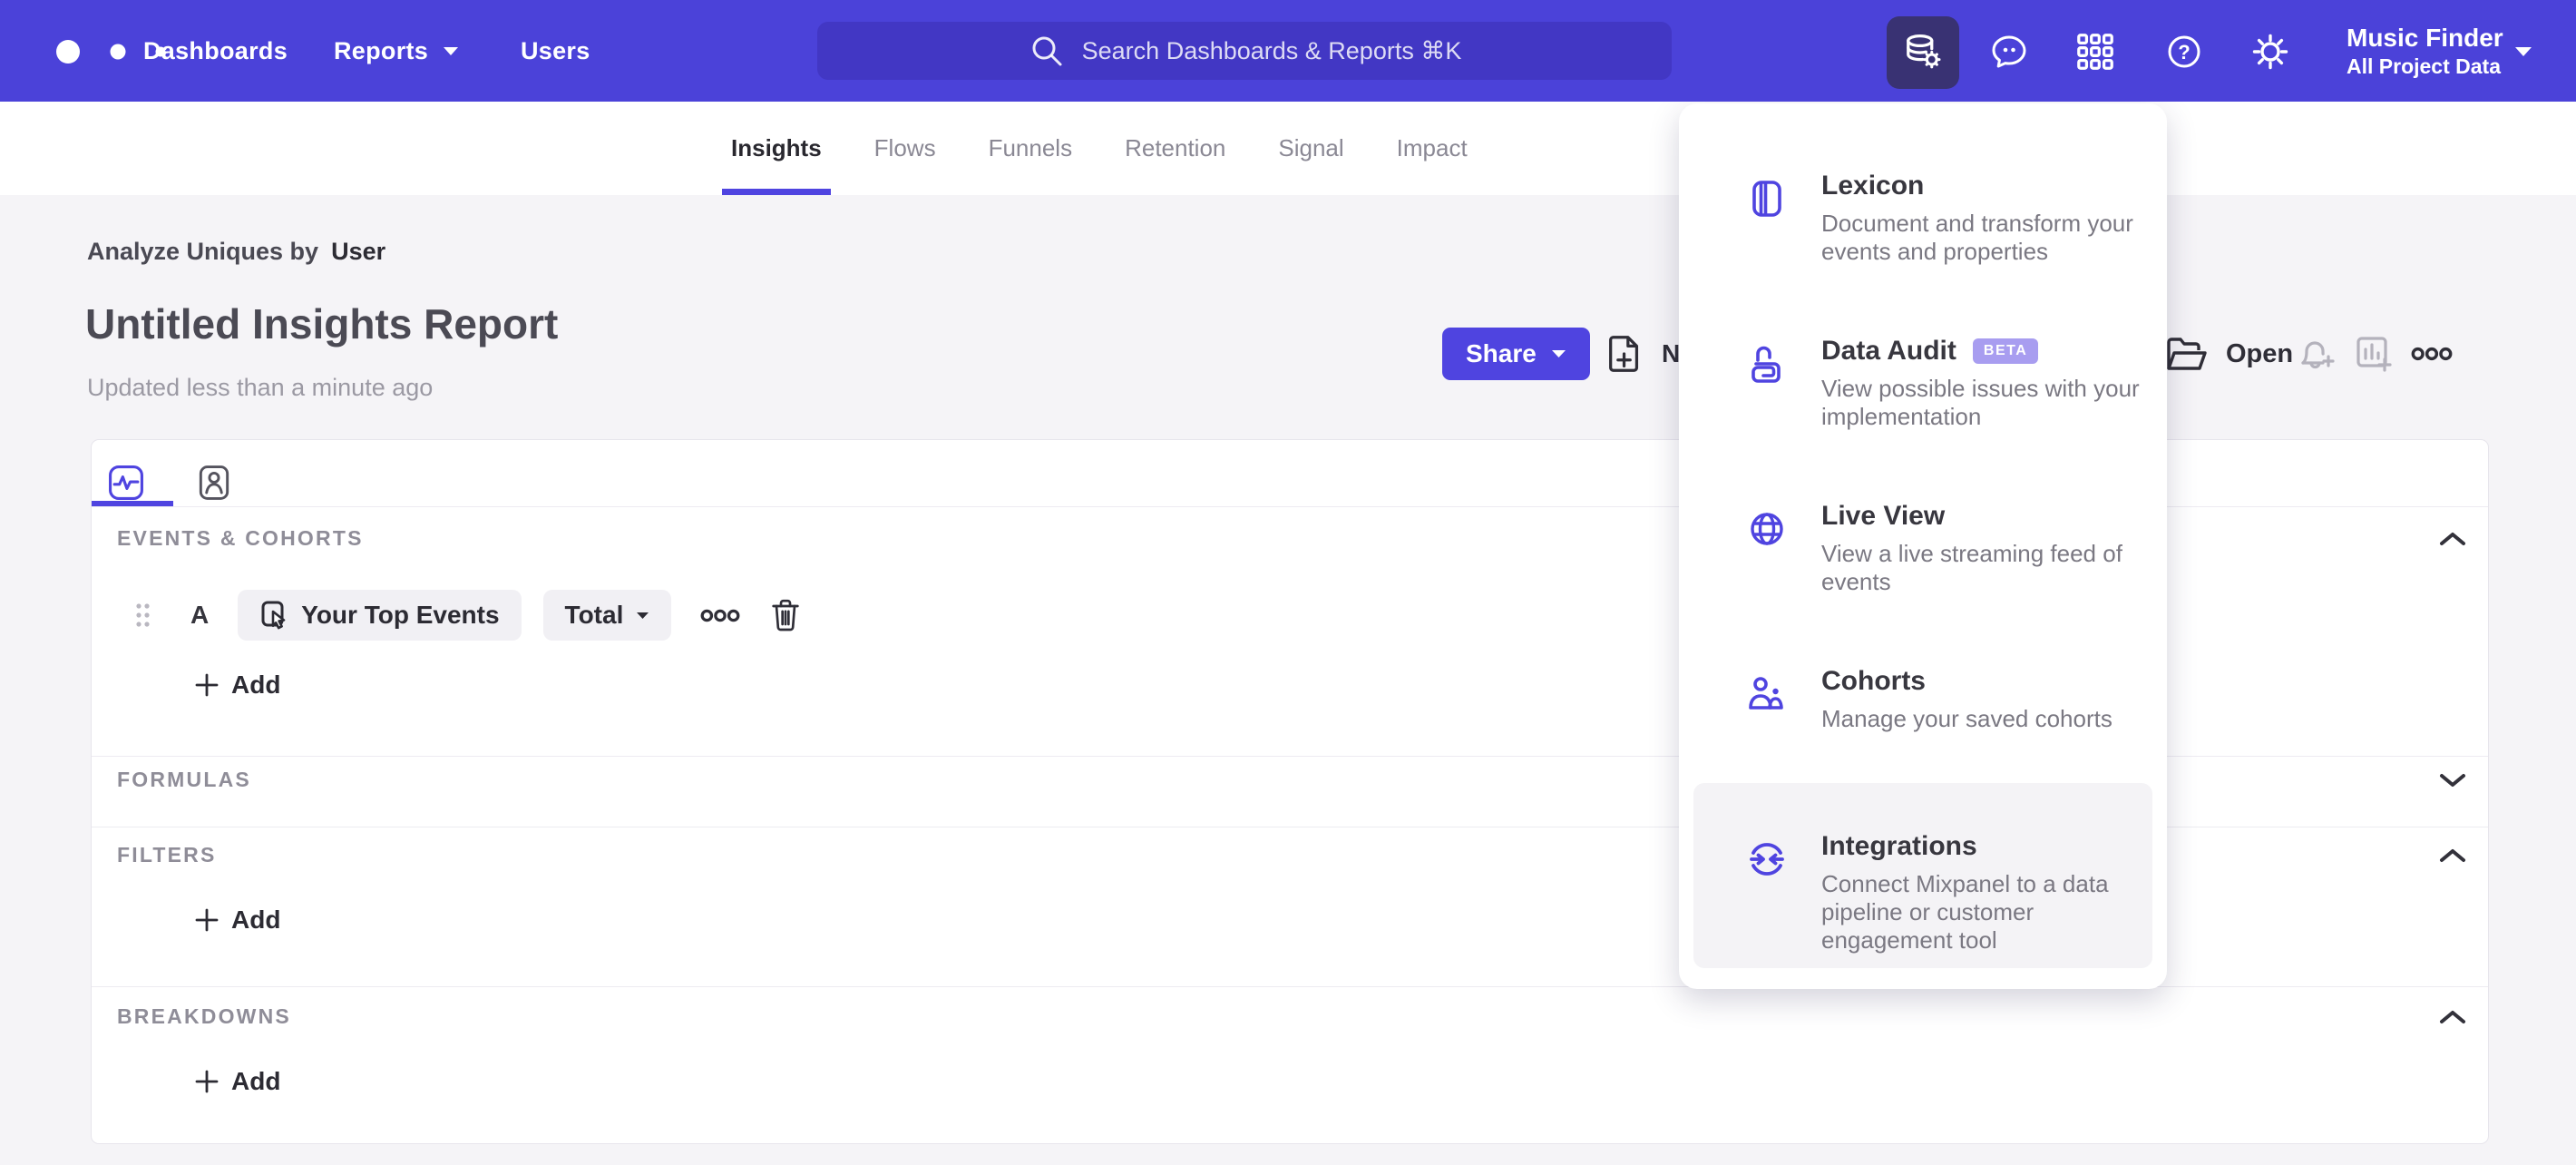 The image size is (2576, 1165). What do you see at coordinates (785, 615) in the screenshot?
I see `trash-icon` at bounding box center [785, 615].